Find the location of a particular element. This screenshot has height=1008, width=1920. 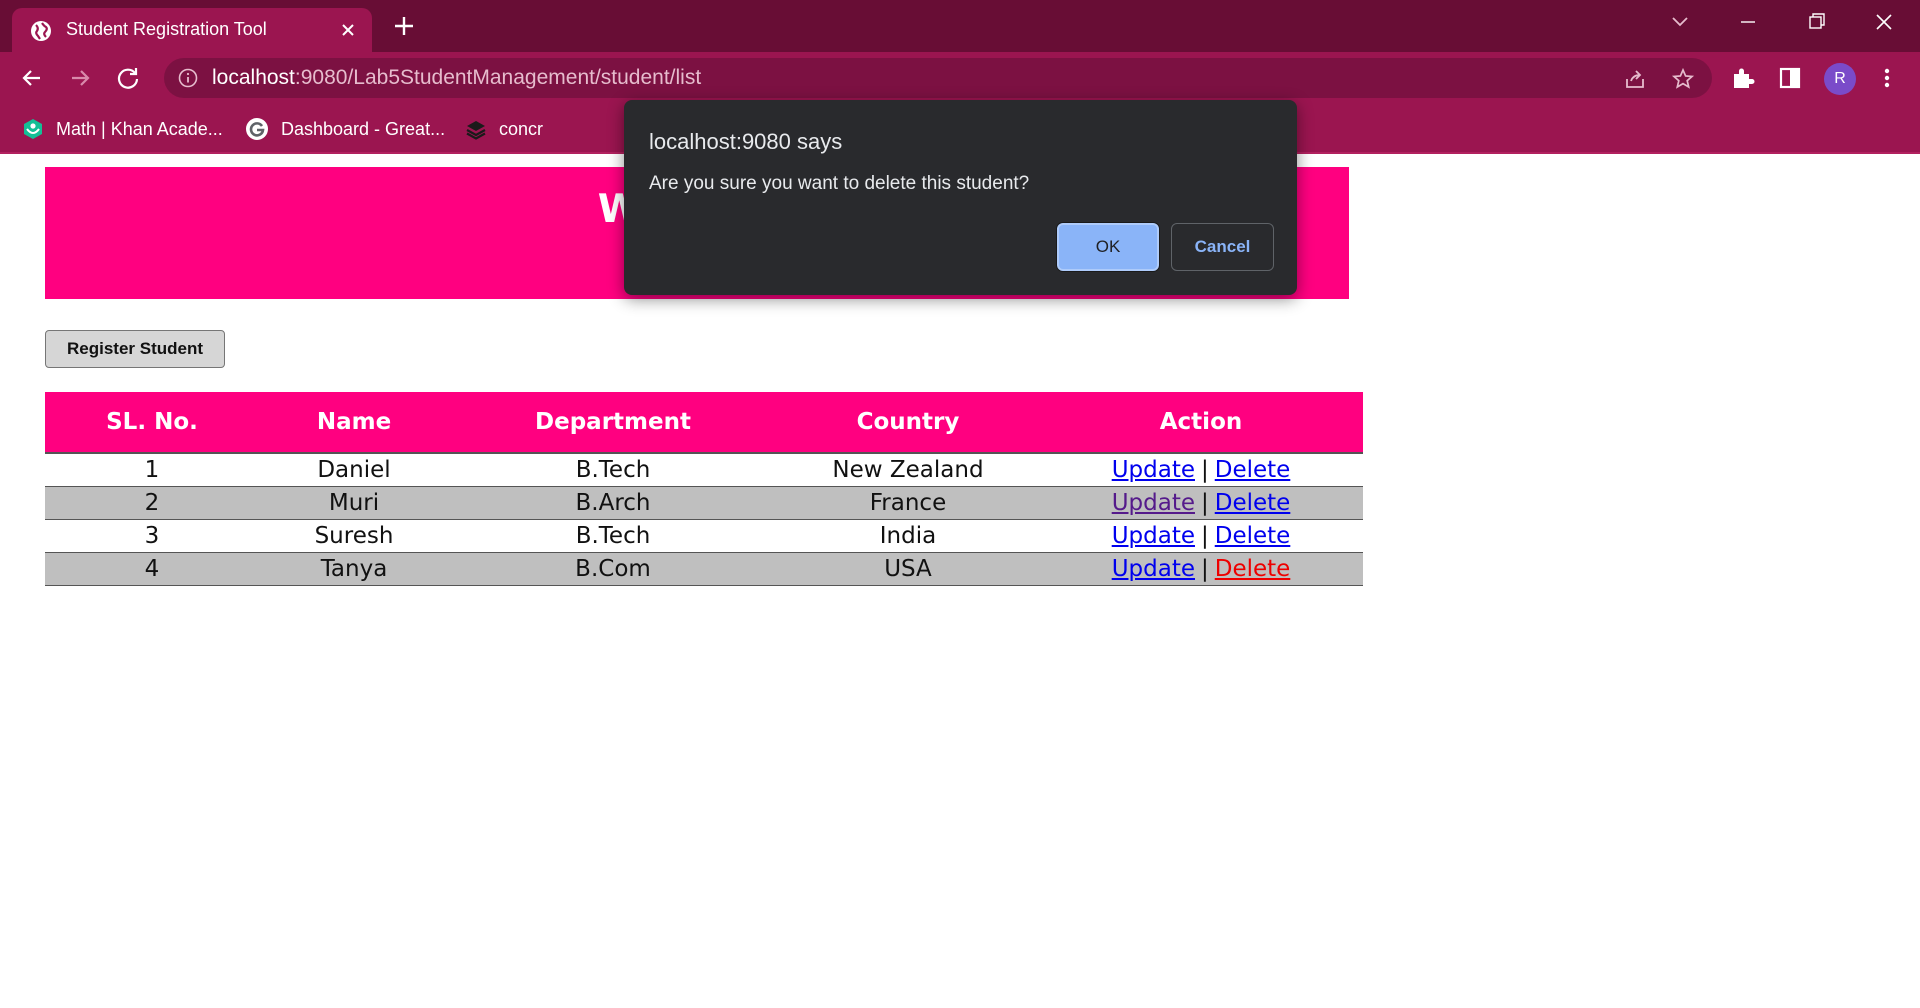

cell-name: Daniel is located at coordinates (354, 469).